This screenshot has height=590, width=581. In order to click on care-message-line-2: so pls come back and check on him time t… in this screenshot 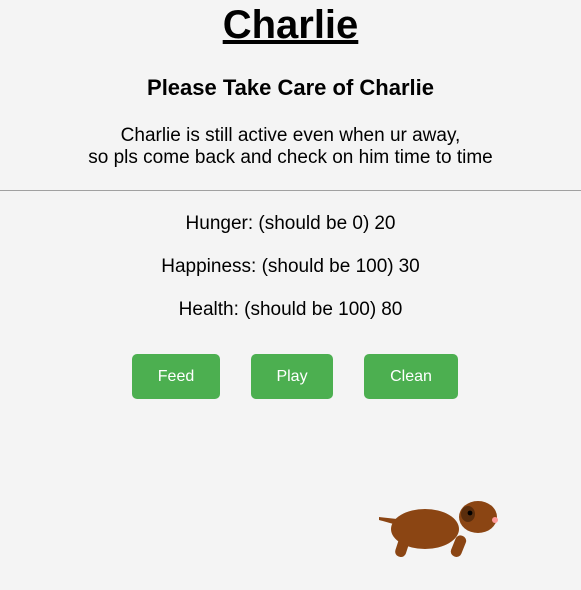, I will do `click(290, 157)`.